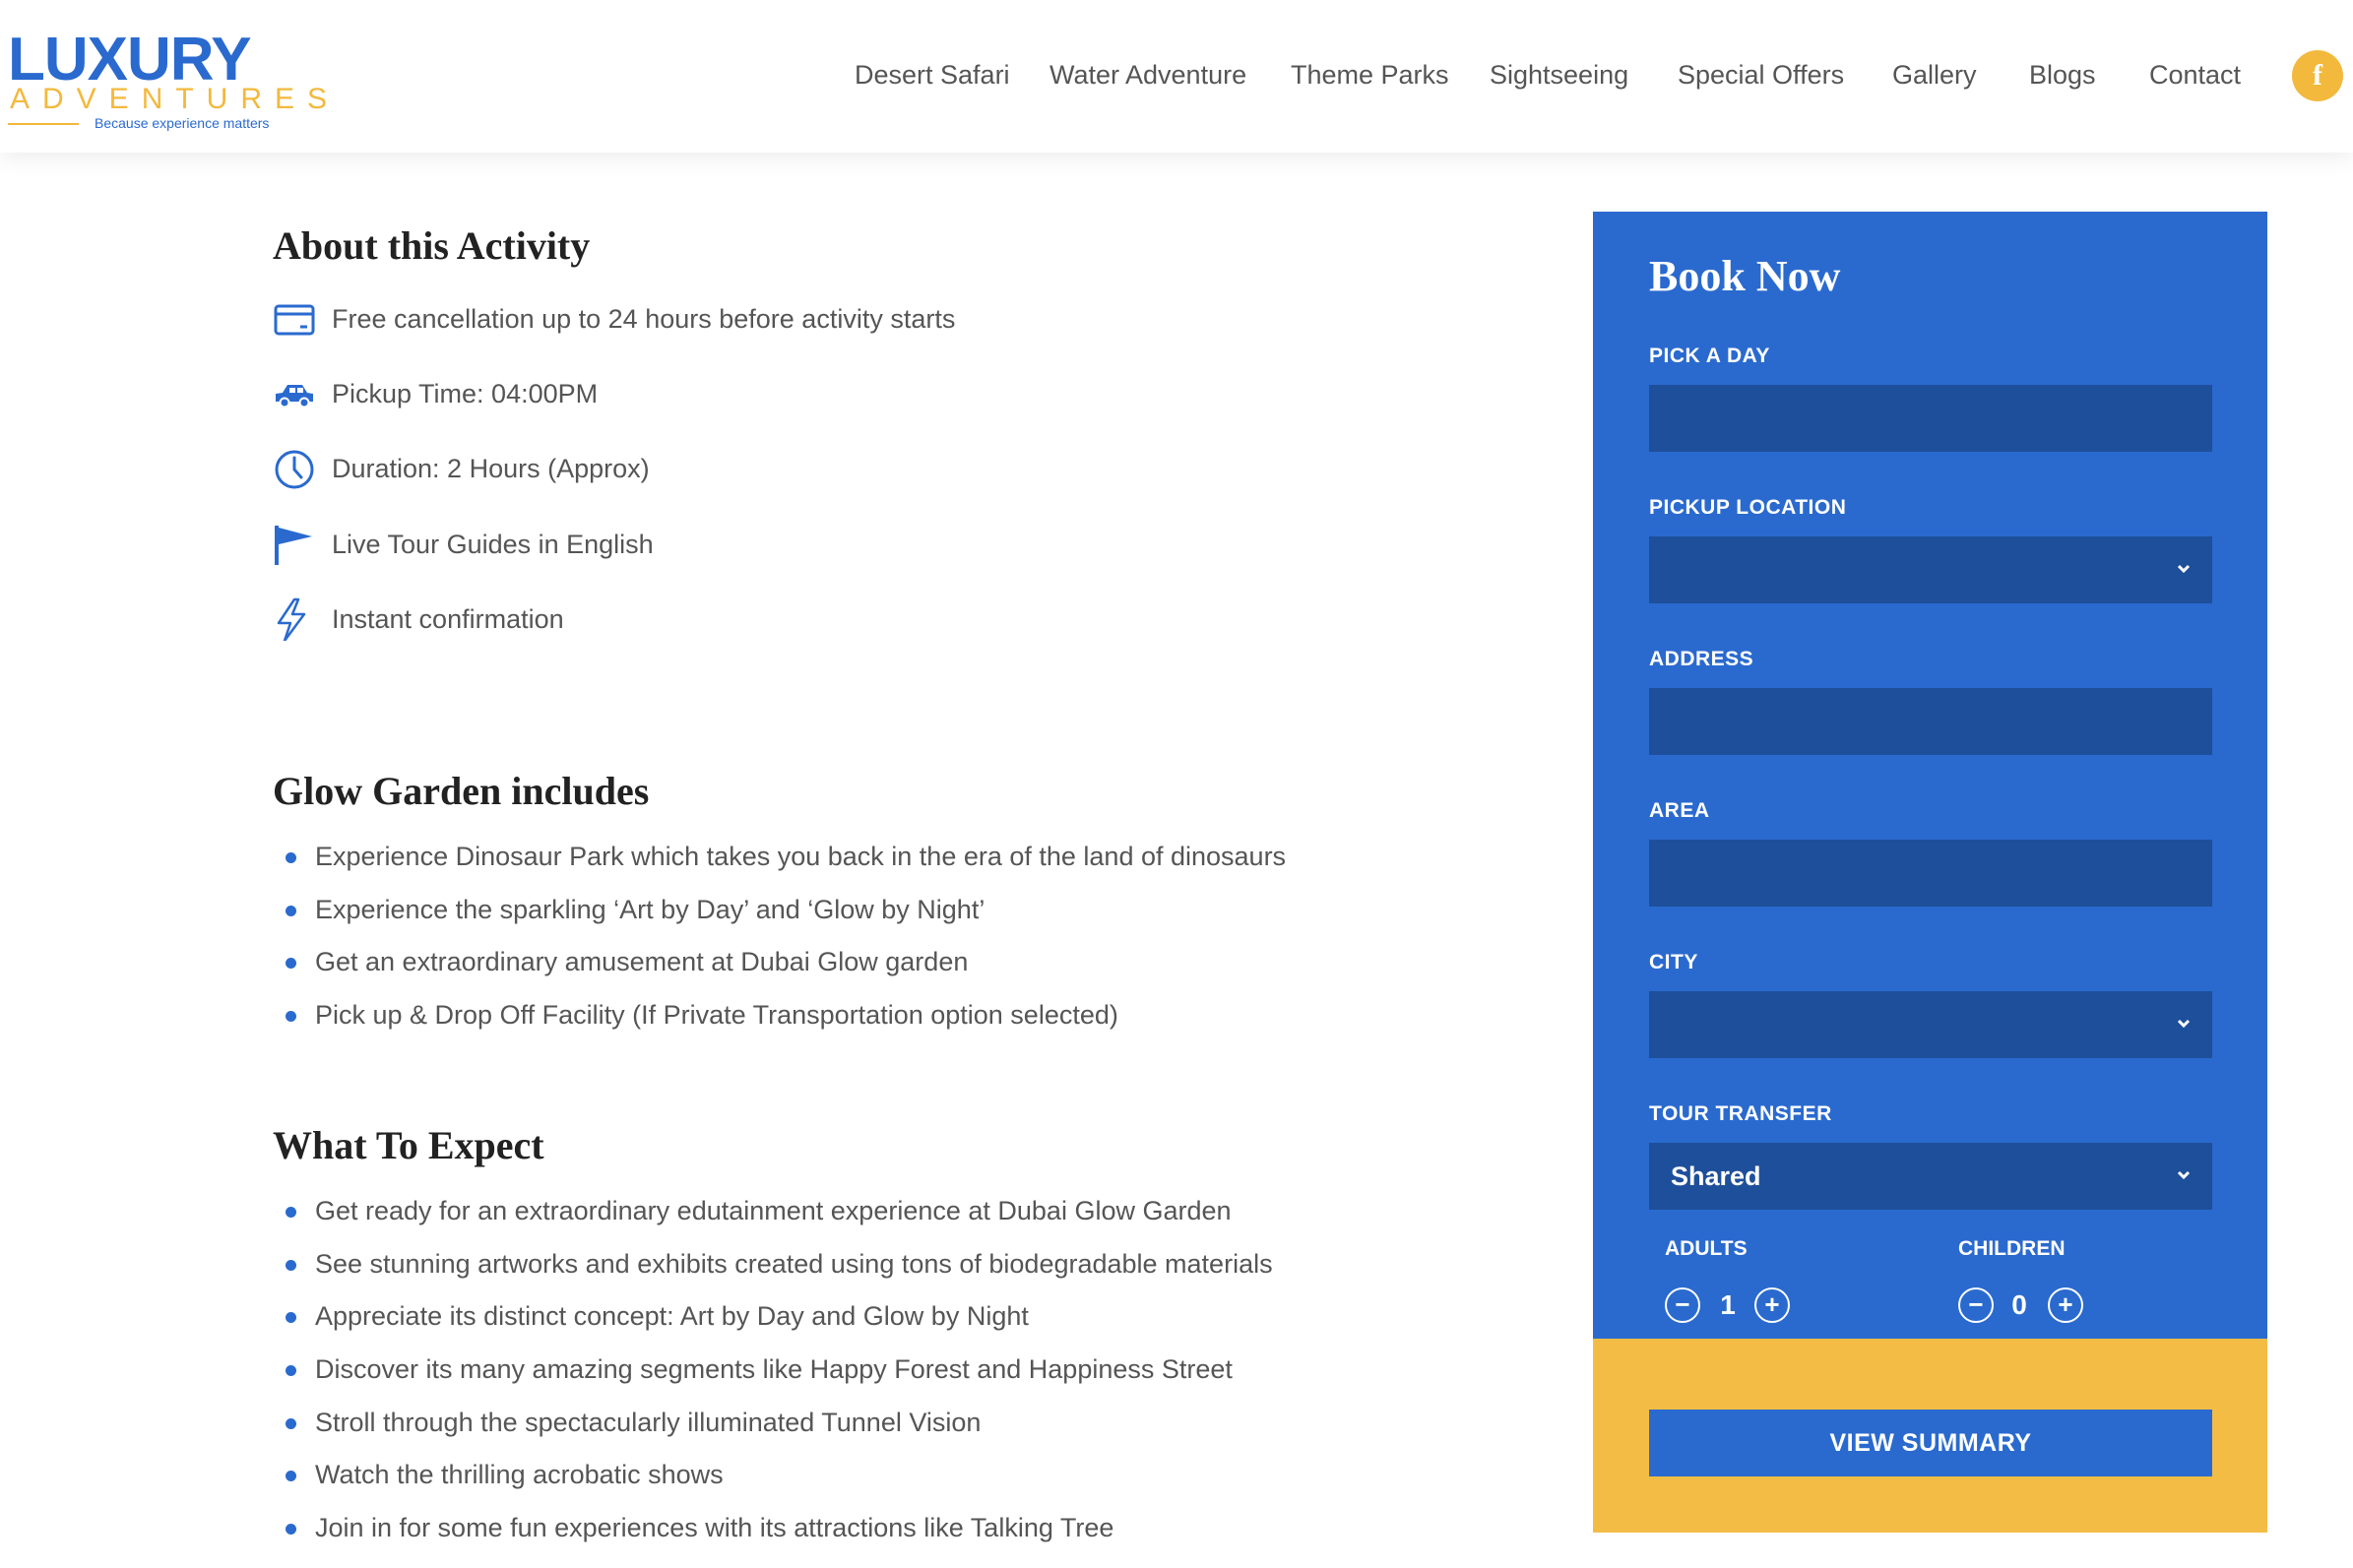  I want to click on list-item-text: Watch the thrilling acrobatic shows, so click(519, 1474).